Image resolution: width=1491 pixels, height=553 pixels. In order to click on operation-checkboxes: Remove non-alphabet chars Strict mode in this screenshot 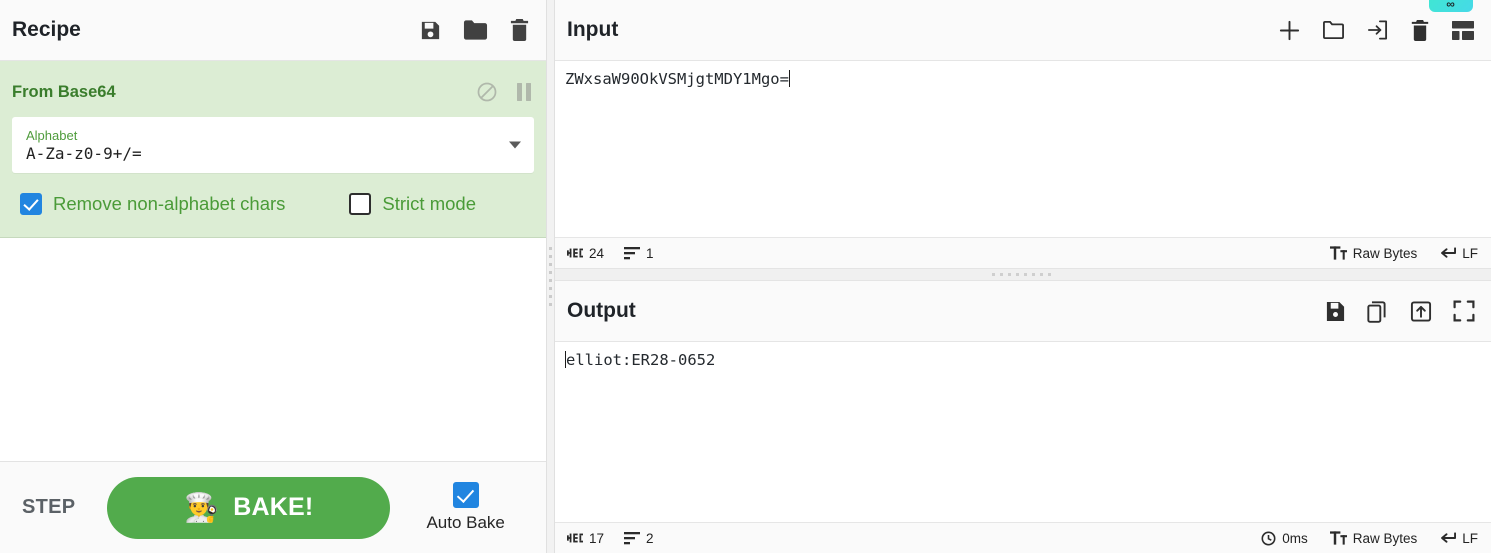, I will do `click(283, 204)`.